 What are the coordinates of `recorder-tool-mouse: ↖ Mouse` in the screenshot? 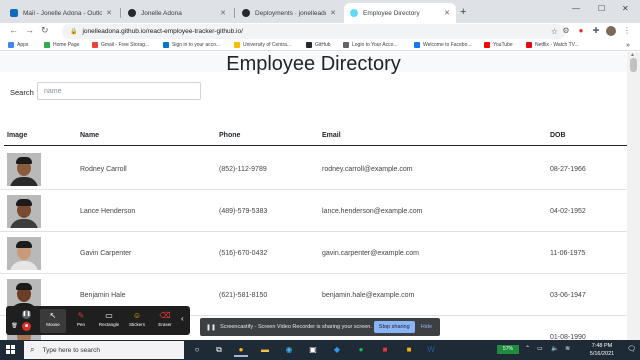 It's located at (53, 321).